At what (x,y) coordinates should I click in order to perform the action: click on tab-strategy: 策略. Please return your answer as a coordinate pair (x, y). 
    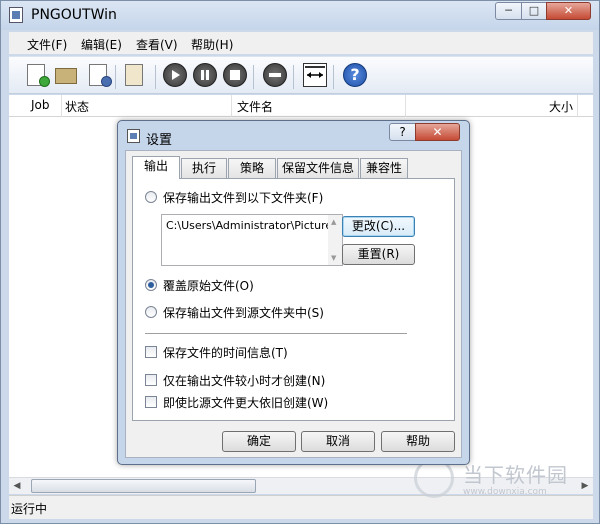
    Looking at the image, I should click on (252, 168).